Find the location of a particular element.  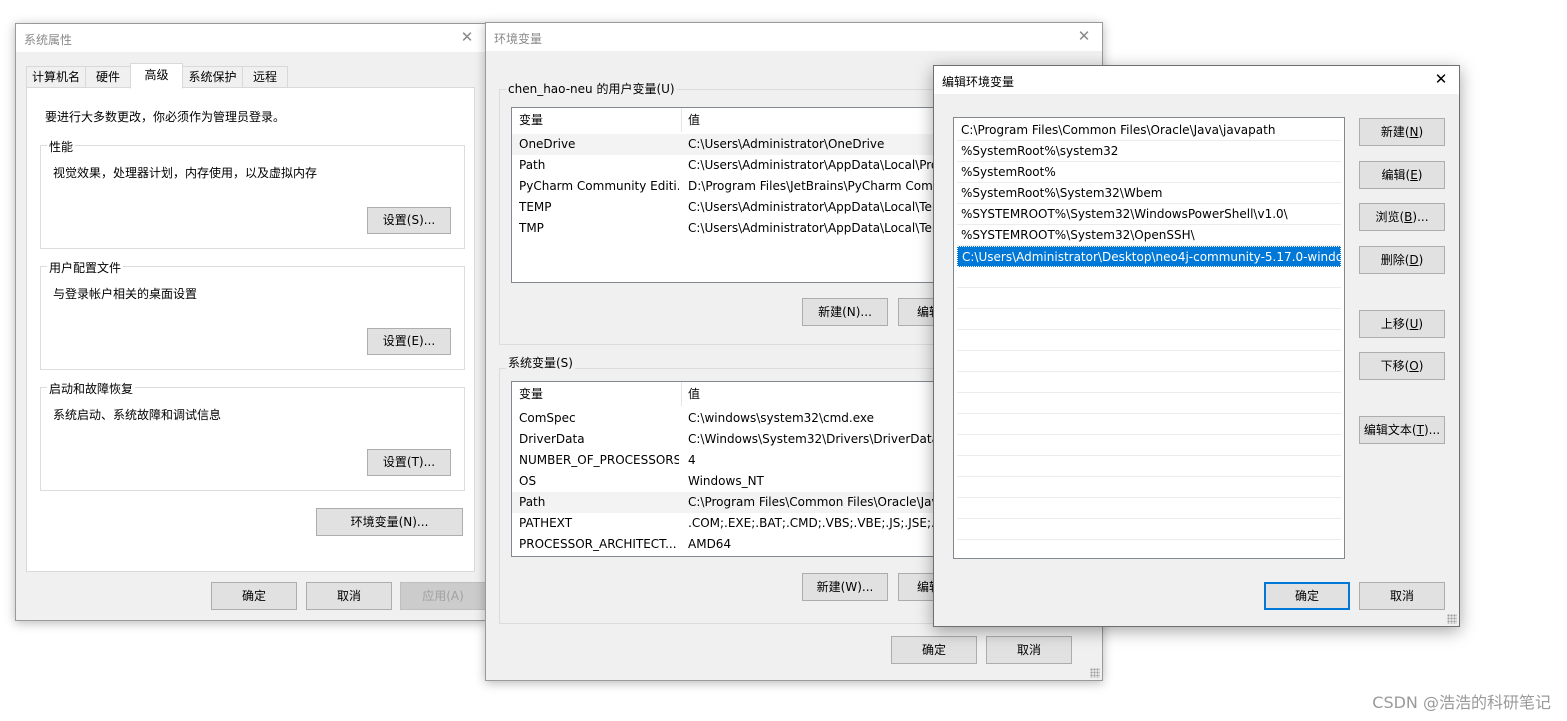

performance-desc: 视觉效果，处理器计划，内存使用，以及虚拟内存 is located at coordinates (185, 173).